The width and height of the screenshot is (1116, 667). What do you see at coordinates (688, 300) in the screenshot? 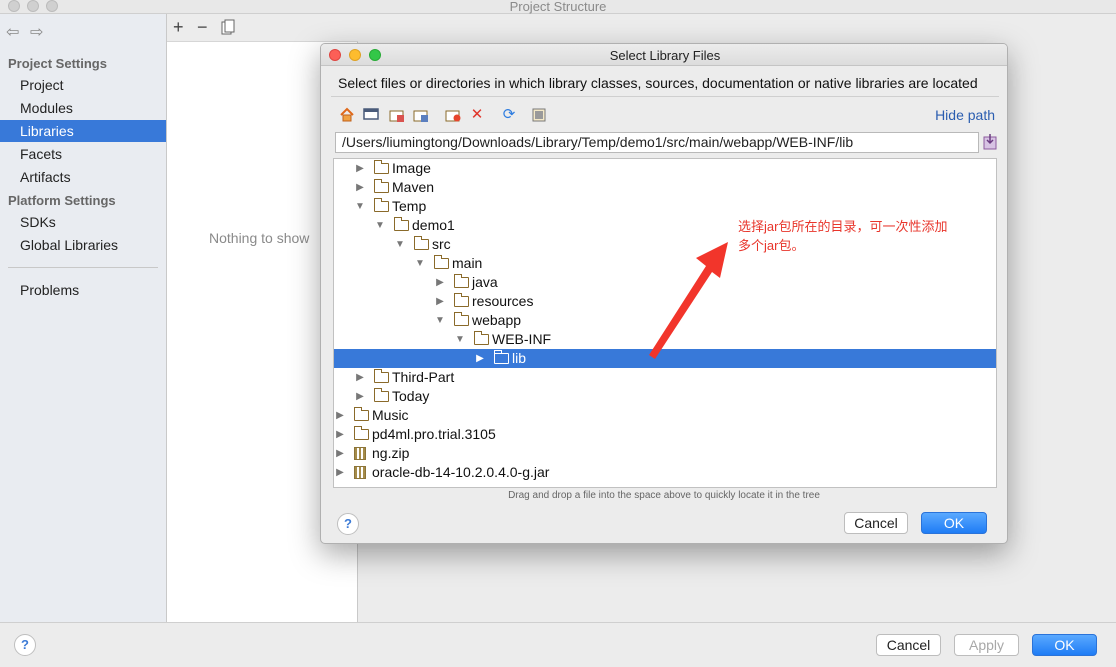
I see `annotation-arrow` at bounding box center [688, 300].